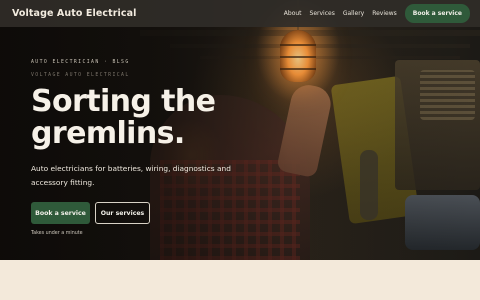  I want to click on hero-headline: Sorting the gremlins., so click(136, 118).